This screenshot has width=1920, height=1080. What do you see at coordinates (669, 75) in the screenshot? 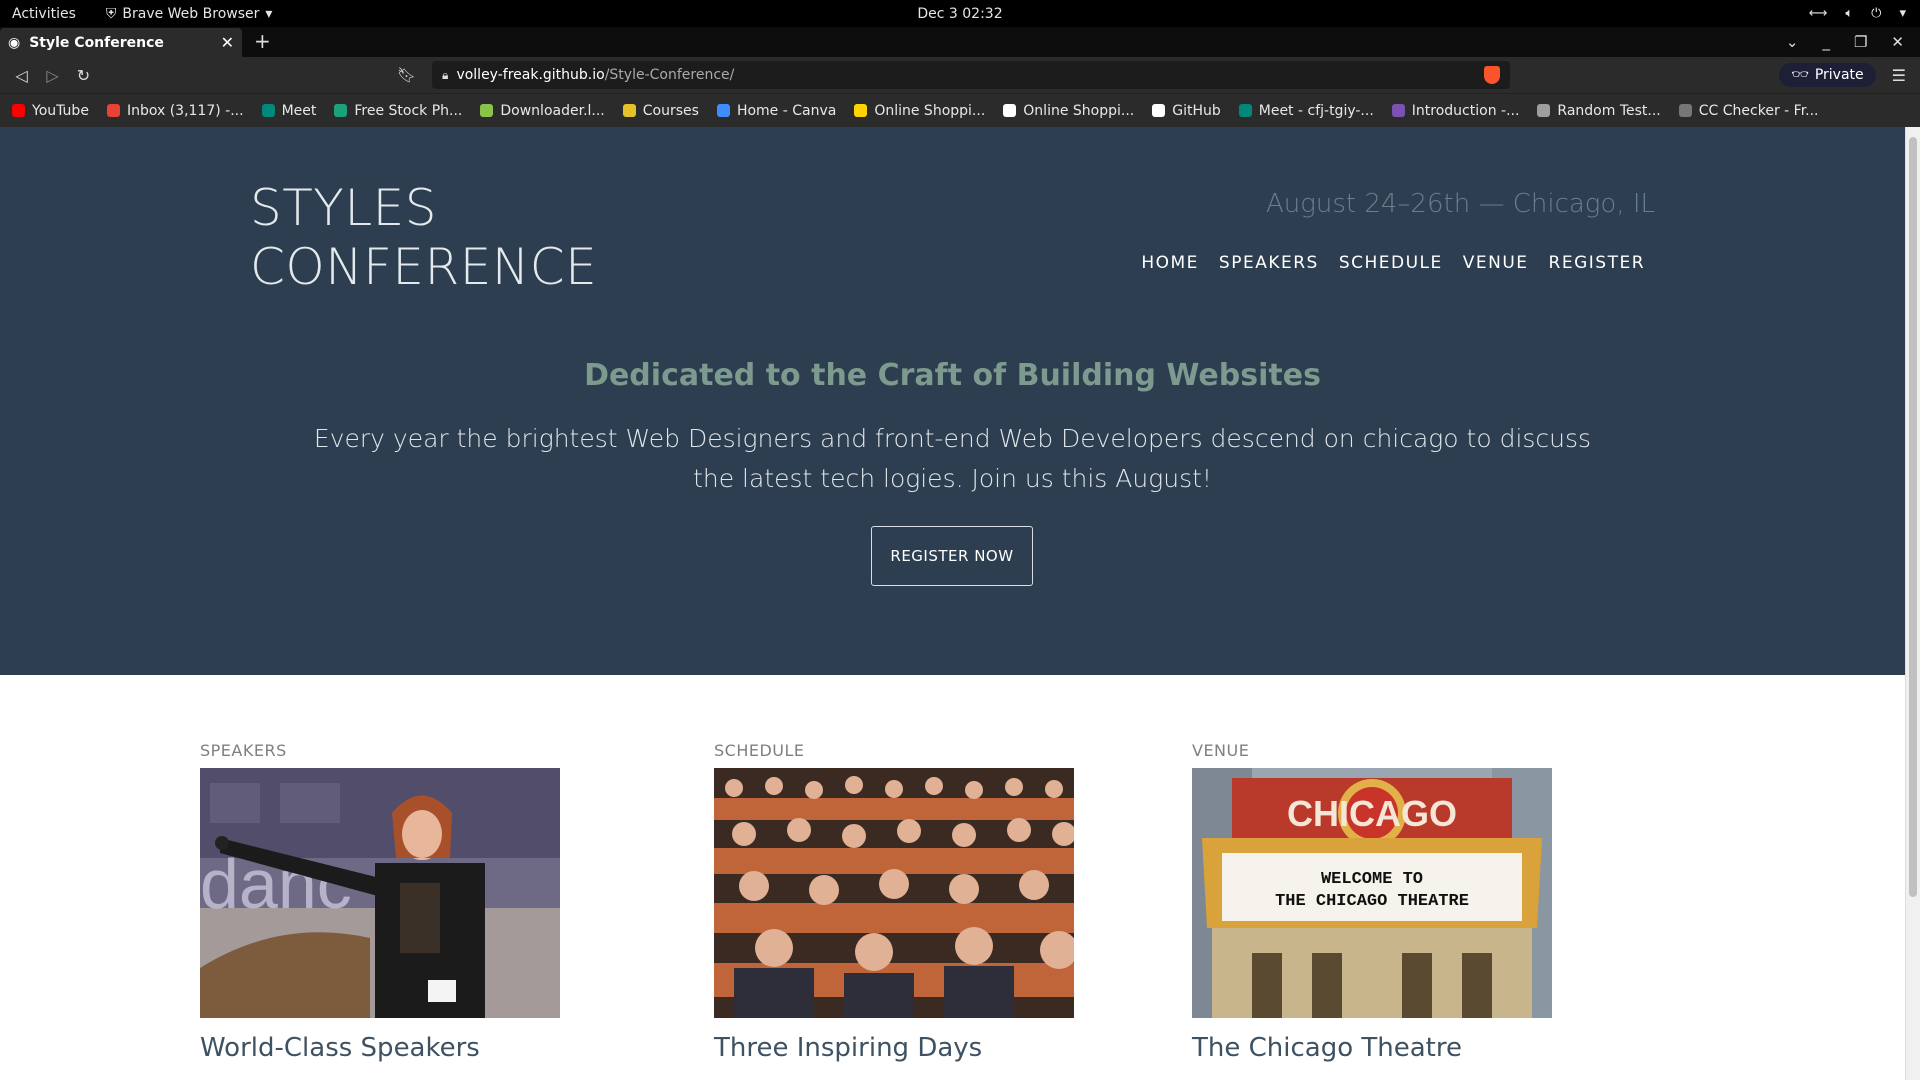
I see `url-path: /Style-Conference/` at bounding box center [669, 75].